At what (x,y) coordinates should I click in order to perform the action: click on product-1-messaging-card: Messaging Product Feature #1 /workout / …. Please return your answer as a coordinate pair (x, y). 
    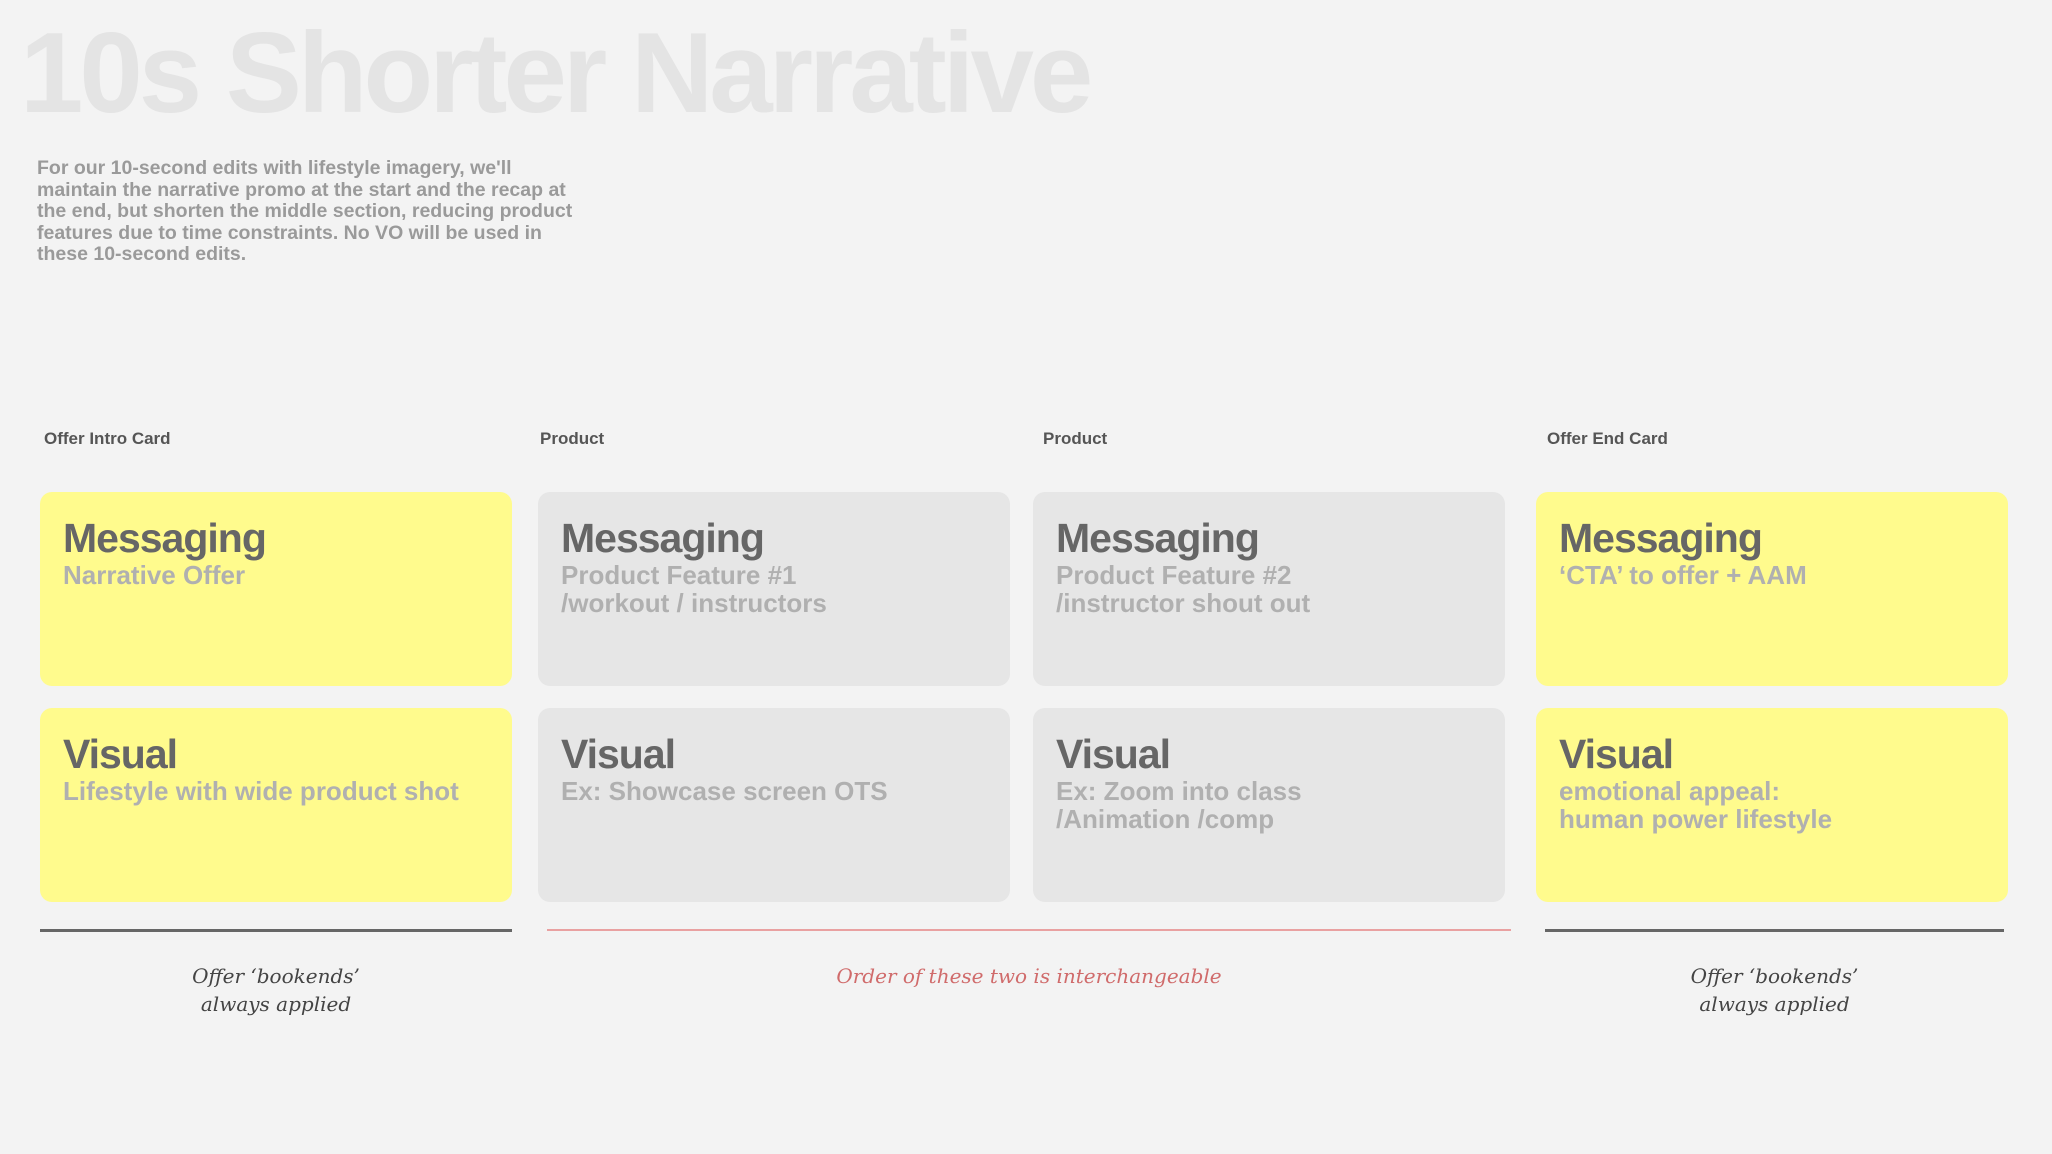
    Looking at the image, I should click on (774, 589).